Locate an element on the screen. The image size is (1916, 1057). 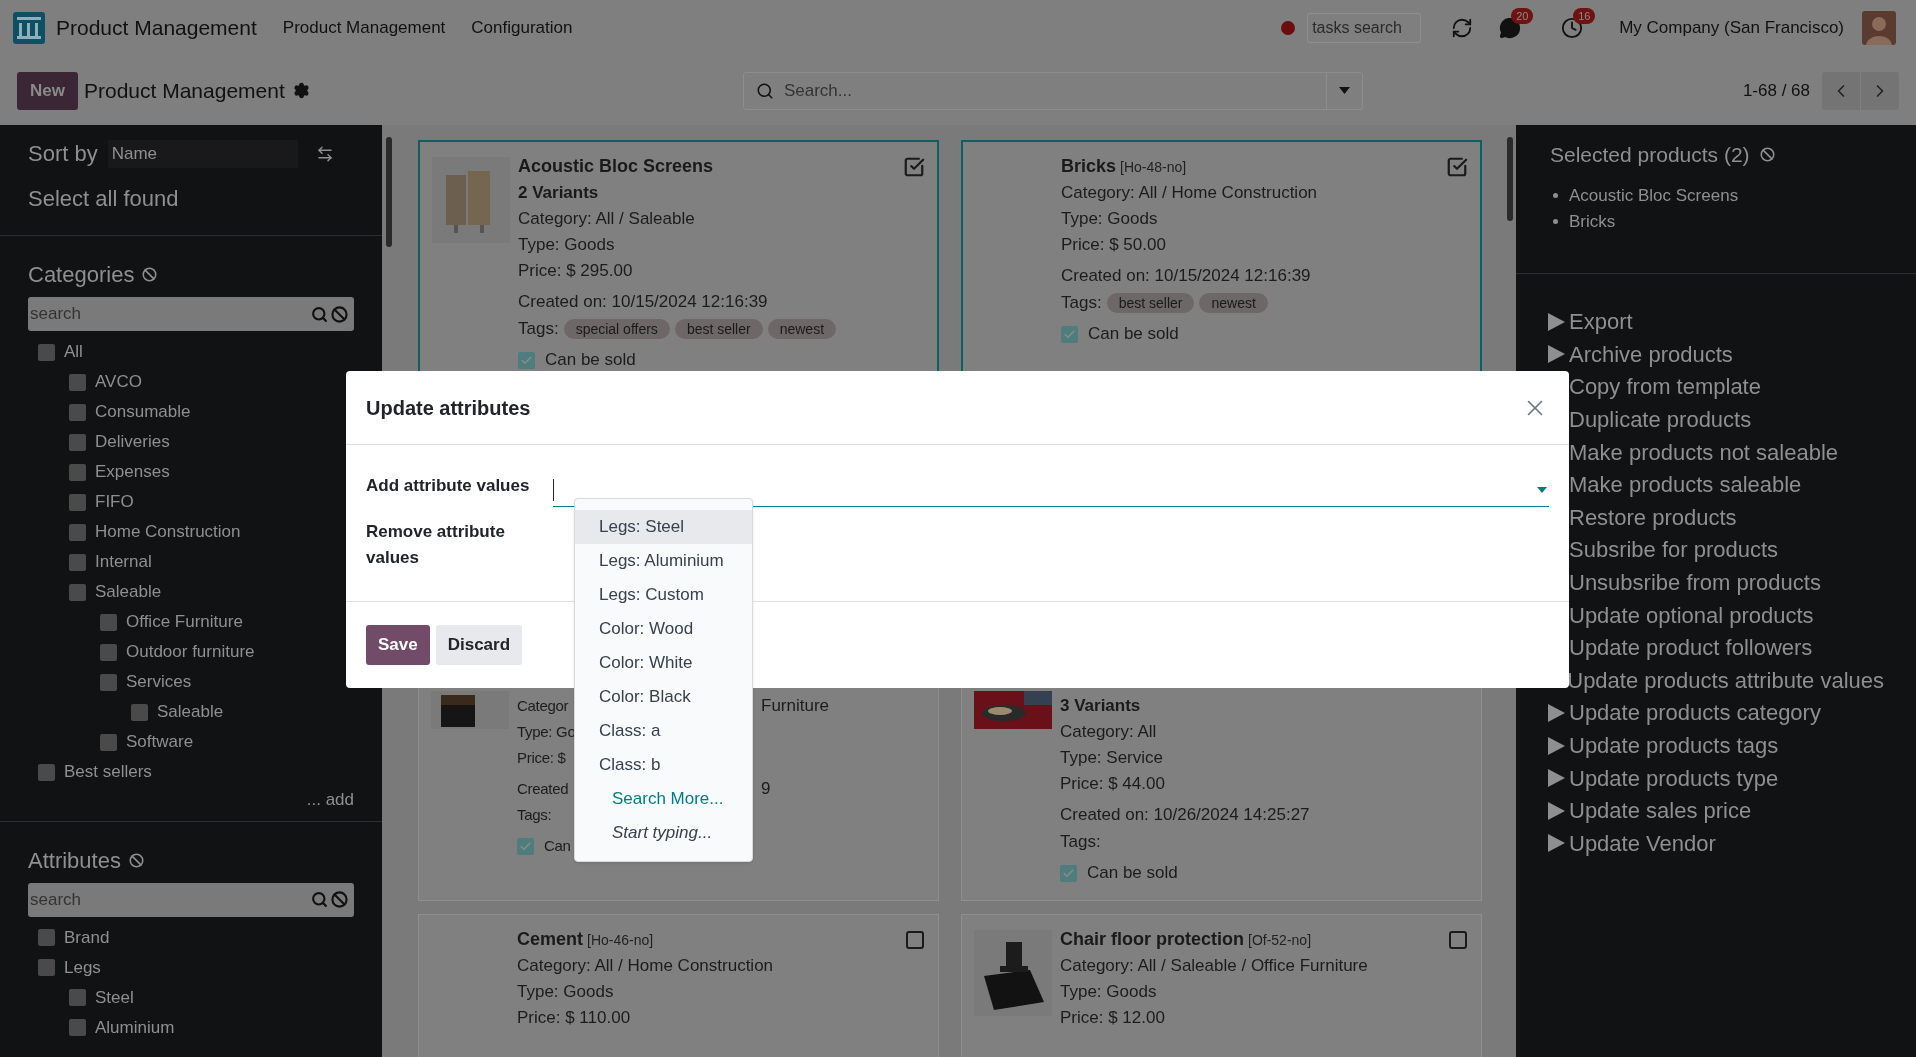
new-button: New is located at coordinates (47, 90).